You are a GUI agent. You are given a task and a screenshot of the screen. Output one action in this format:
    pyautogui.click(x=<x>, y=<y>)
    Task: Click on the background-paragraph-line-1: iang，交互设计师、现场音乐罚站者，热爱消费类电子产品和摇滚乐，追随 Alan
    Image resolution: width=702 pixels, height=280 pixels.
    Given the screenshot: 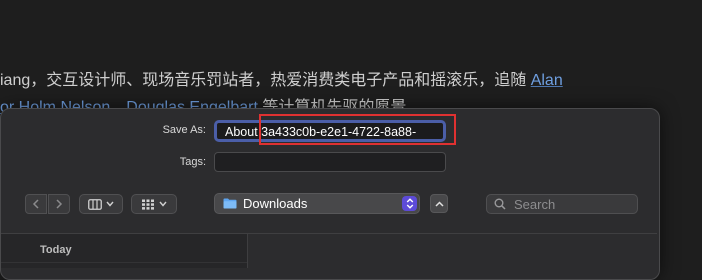 What is the action you would take?
    pyautogui.click(x=281, y=78)
    